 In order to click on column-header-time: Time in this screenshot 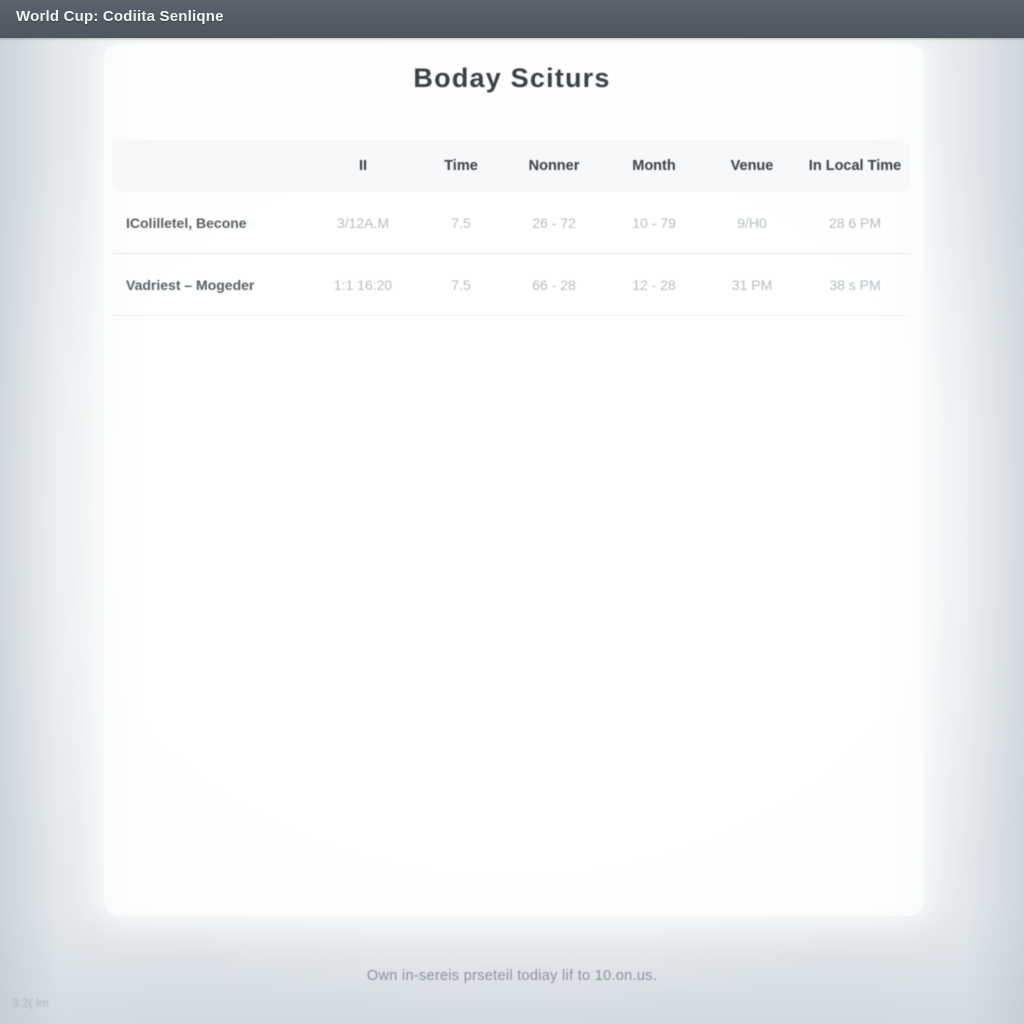, I will do `click(461, 166)`.